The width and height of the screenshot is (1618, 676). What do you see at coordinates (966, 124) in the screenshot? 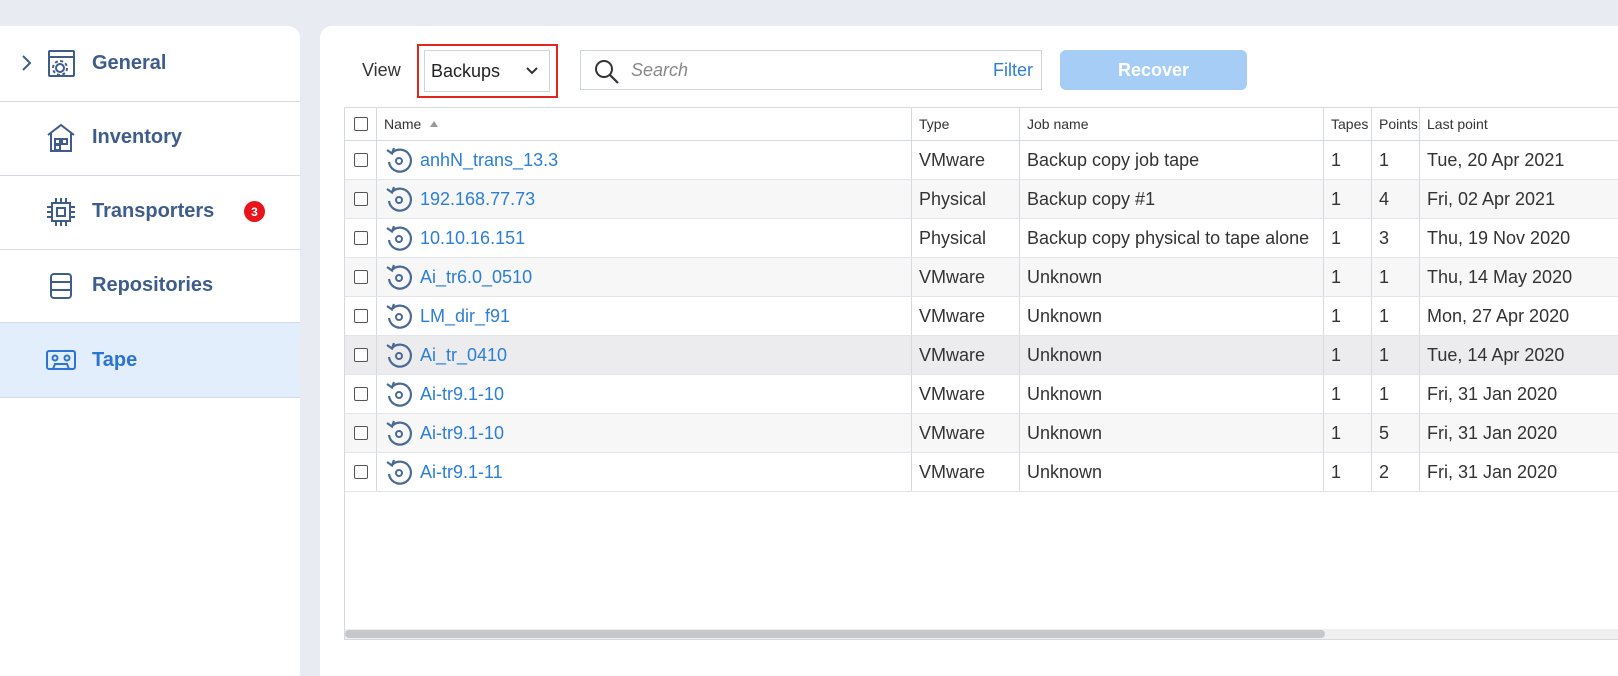
I see `column-header-type: Type` at bounding box center [966, 124].